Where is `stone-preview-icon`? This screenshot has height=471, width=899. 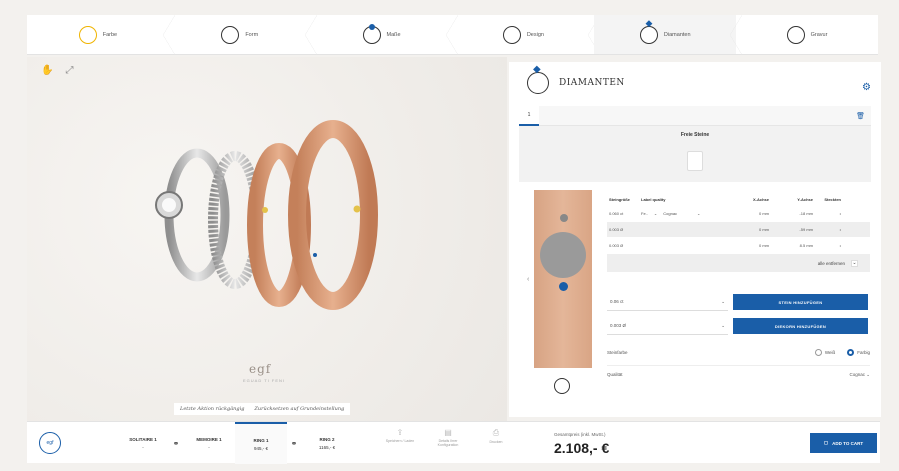 stone-preview-icon is located at coordinates (695, 161).